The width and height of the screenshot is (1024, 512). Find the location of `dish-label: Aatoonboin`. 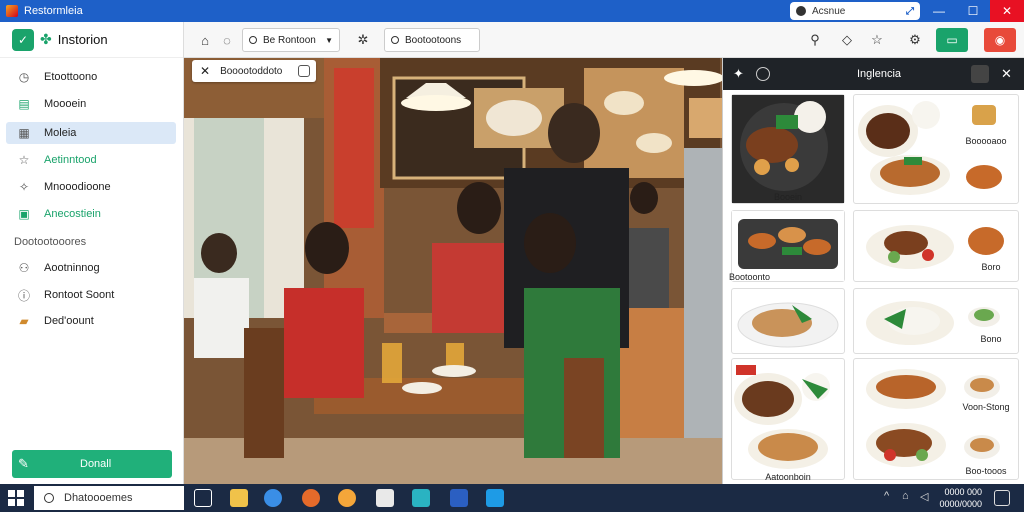

dish-label: Aatoonboin is located at coordinates (788, 477).